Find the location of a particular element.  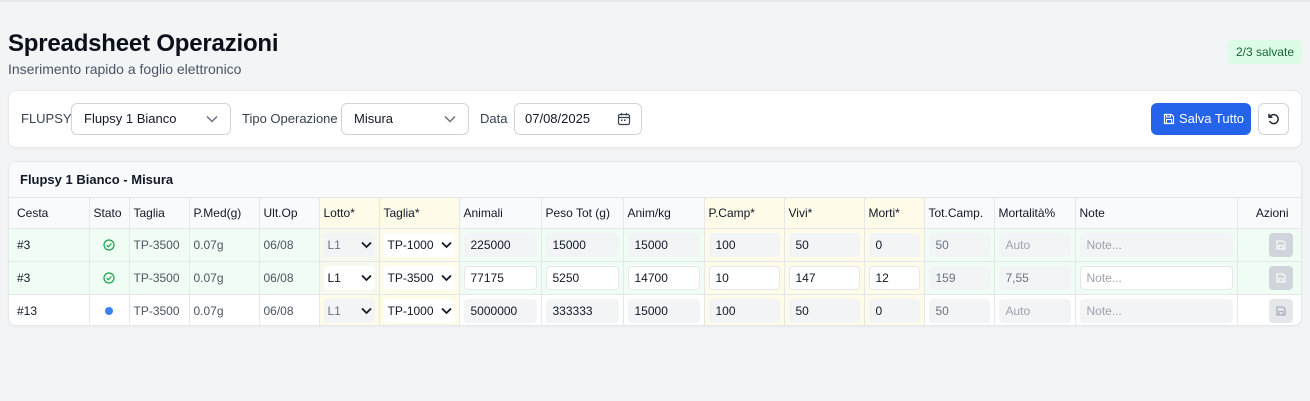

save-all-button: Salva Tutto is located at coordinates (1201, 119).